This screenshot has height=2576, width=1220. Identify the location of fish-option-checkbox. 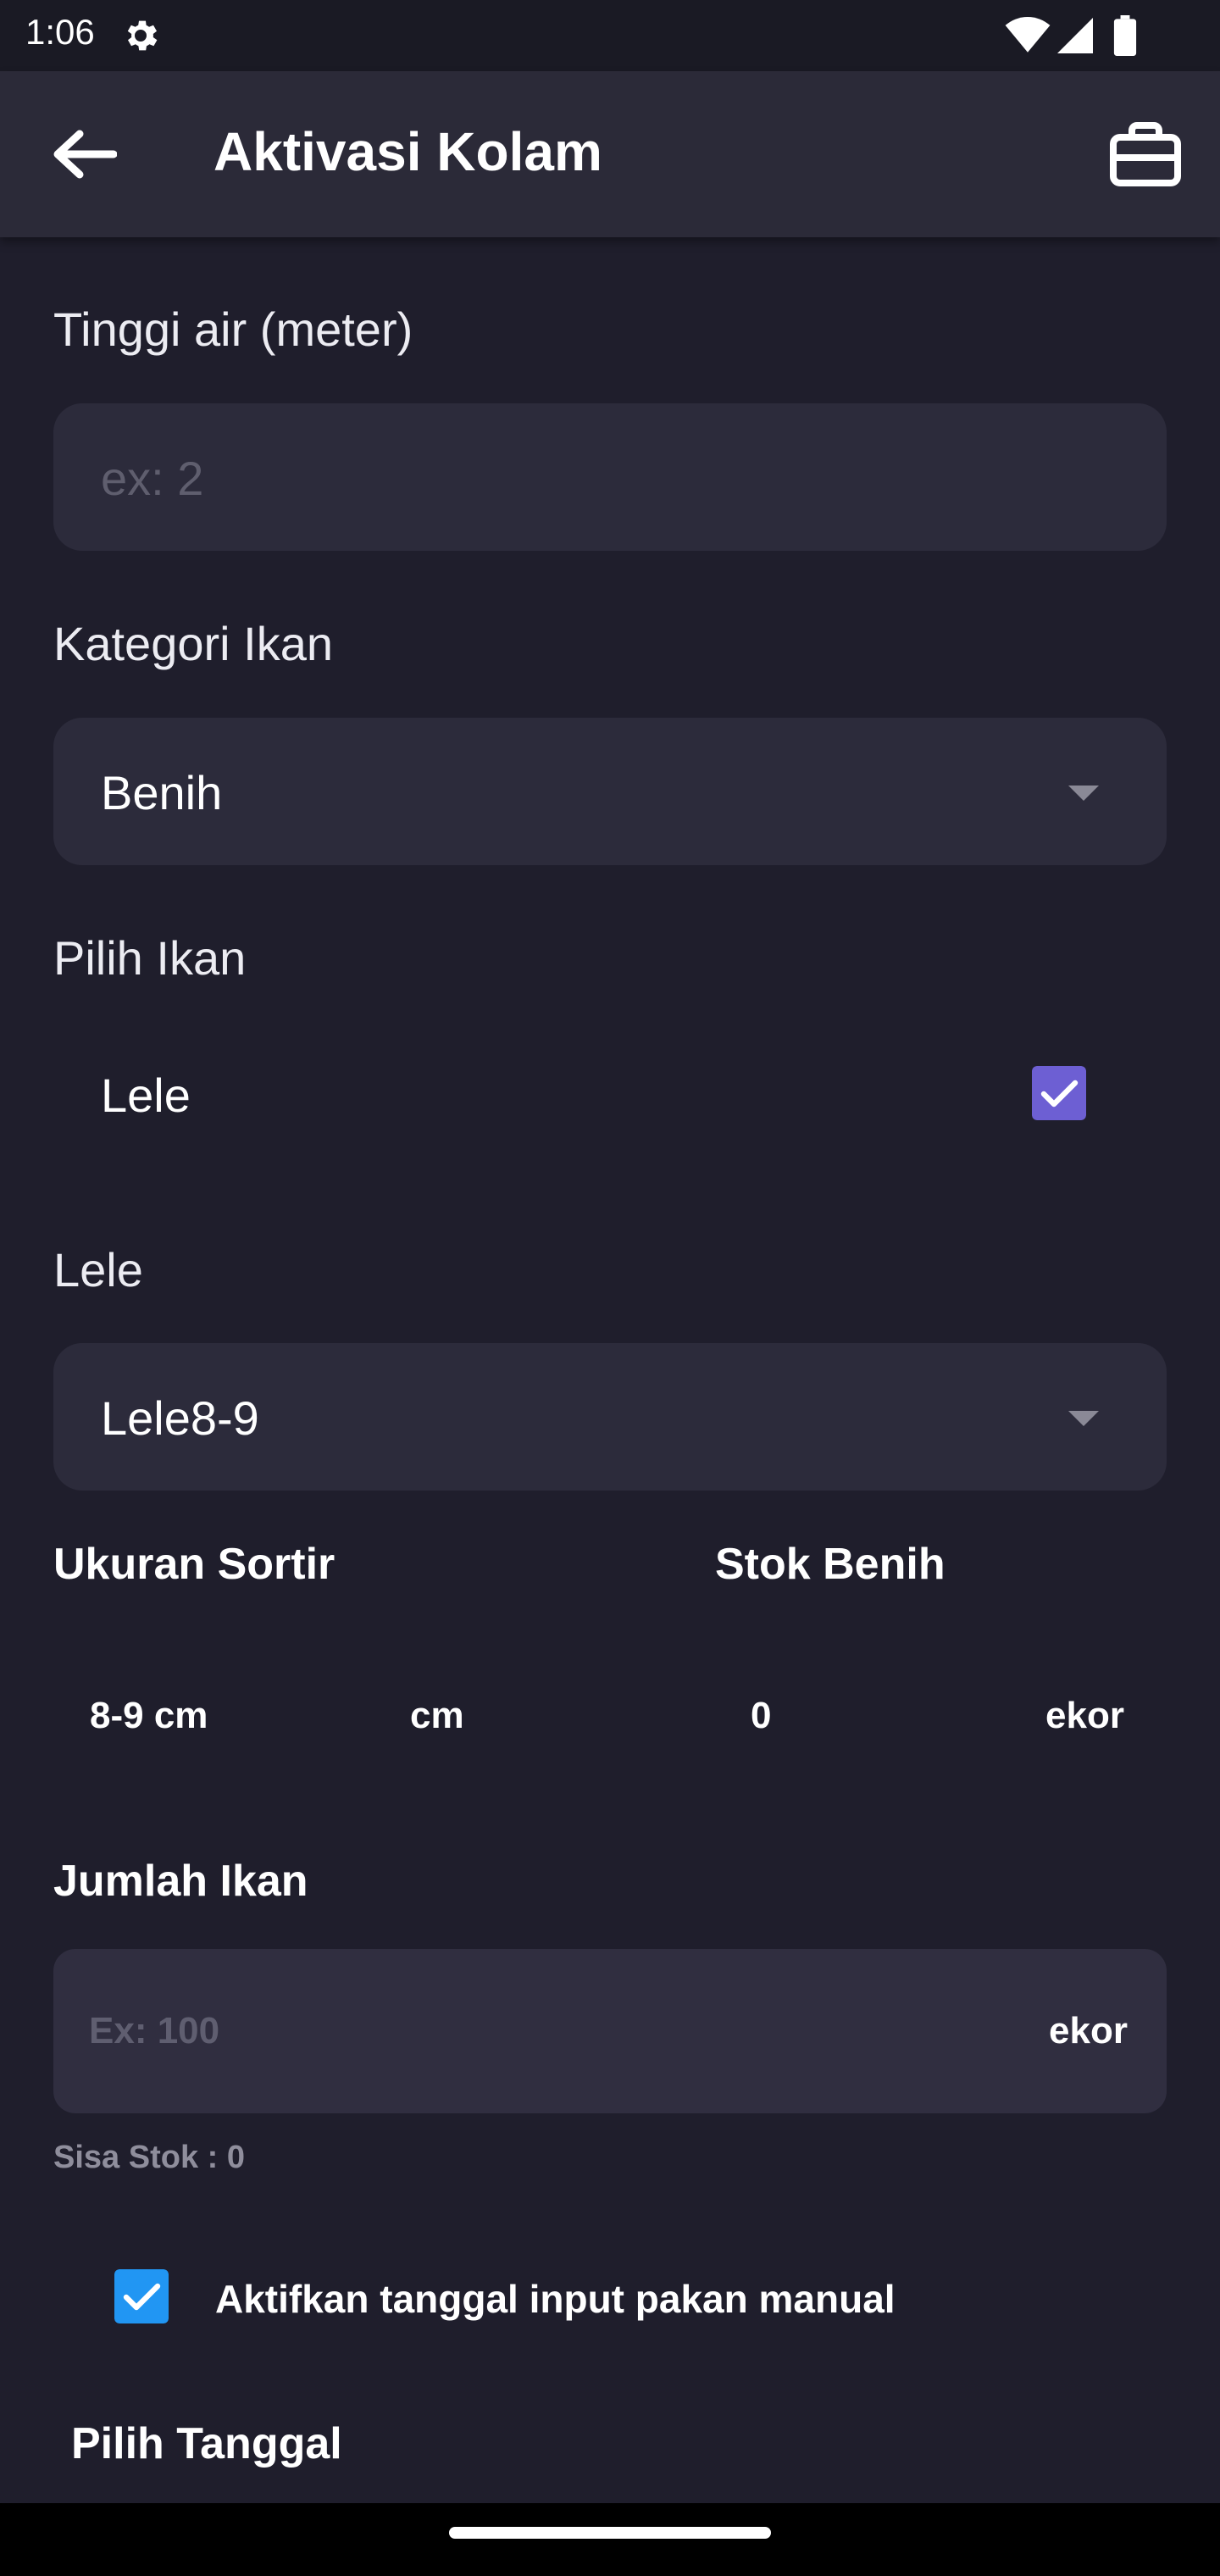
(1059, 1093).